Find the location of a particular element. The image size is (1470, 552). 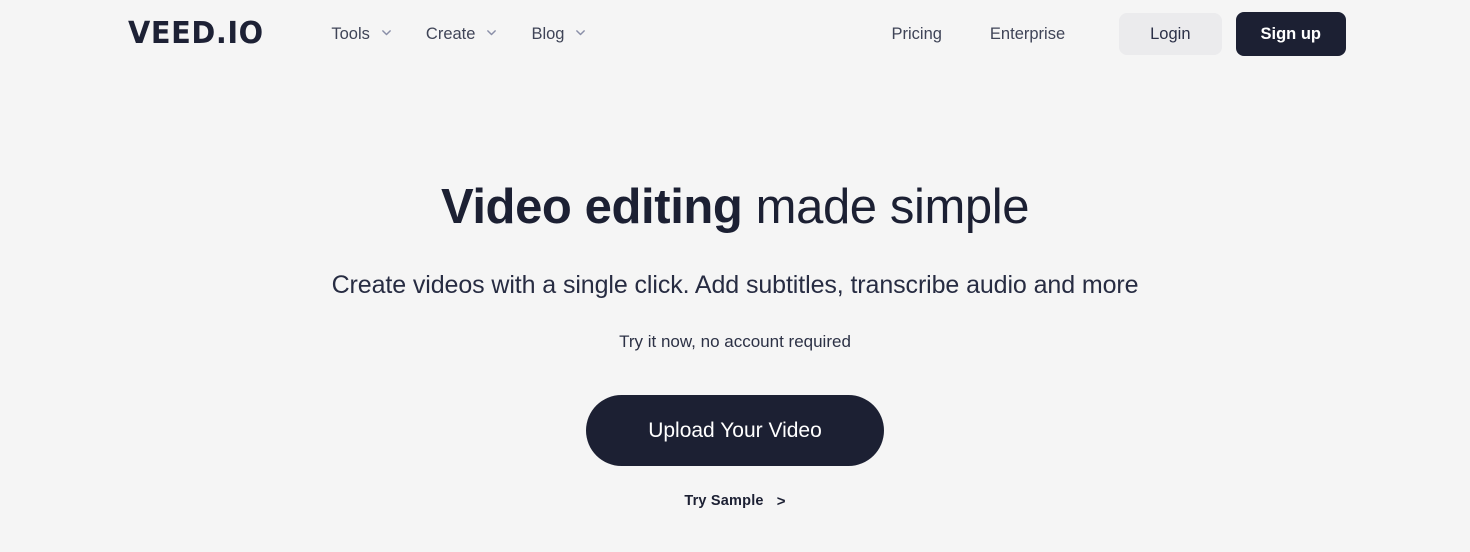

try-sample-label: Try Sample is located at coordinates (724, 501).